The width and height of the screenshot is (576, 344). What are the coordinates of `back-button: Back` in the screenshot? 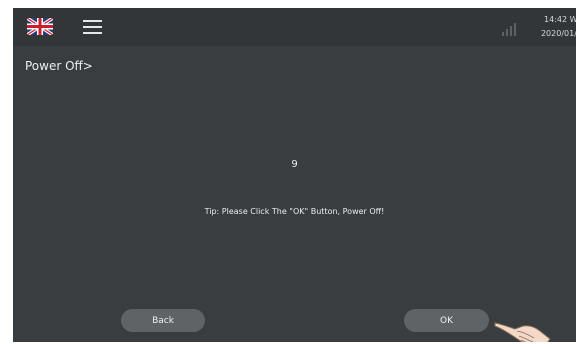 It's located at (163, 320).